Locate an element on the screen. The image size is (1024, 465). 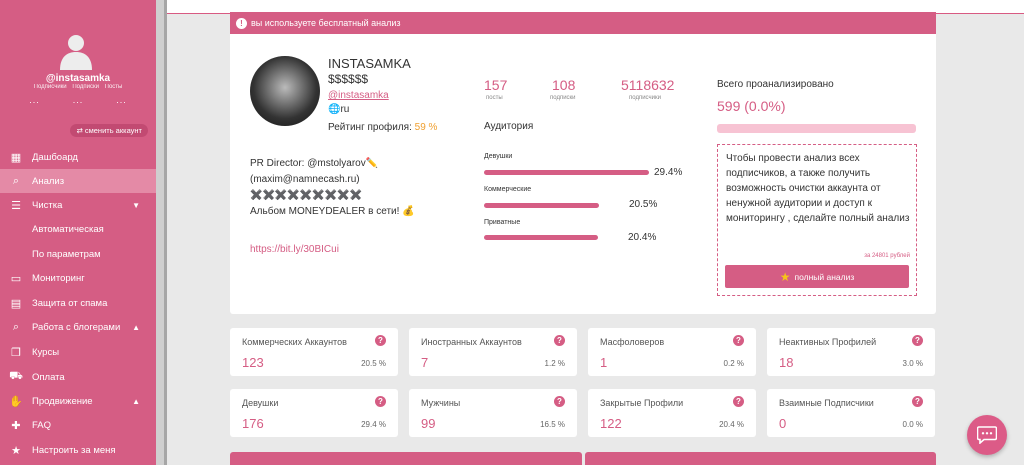
nav-label: Дашбоард is located at coordinates (55, 157).